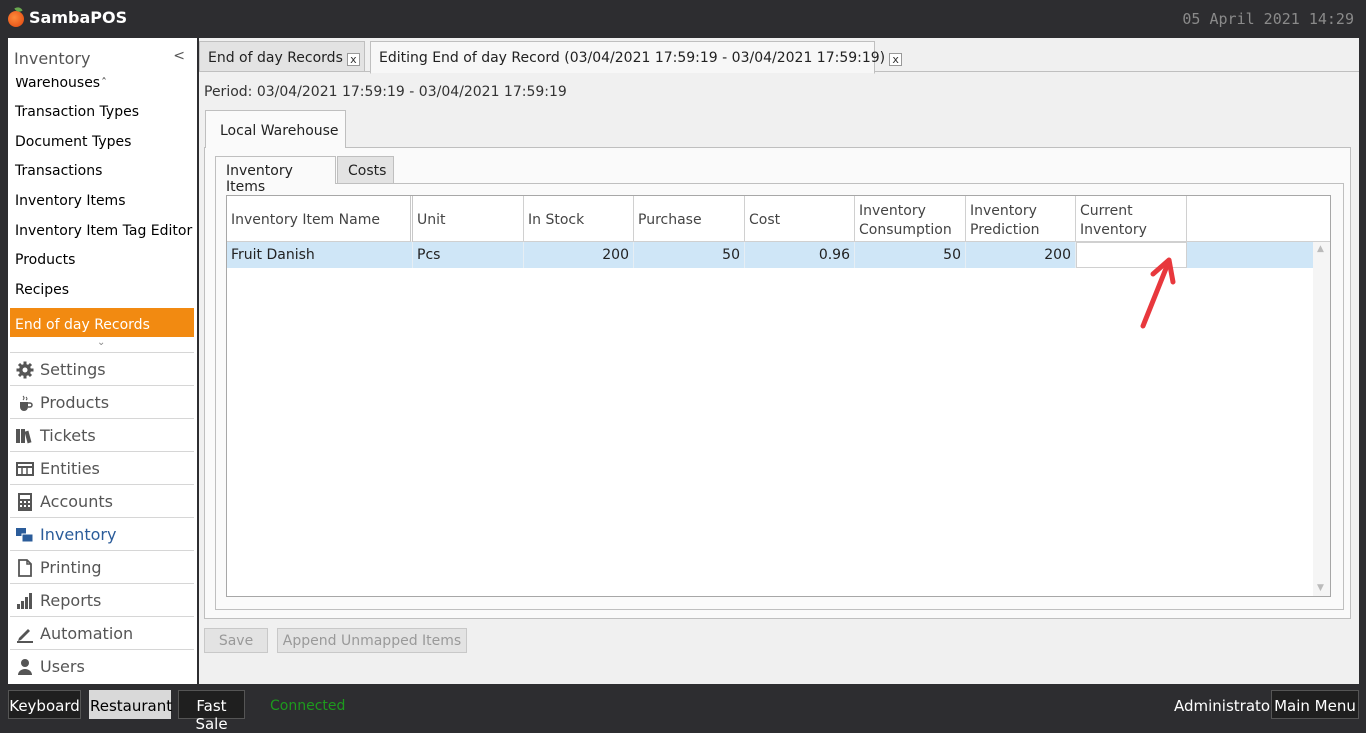 This screenshot has height=733, width=1366. Describe the element at coordinates (75, 402) in the screenshot. I see `menu-products-label: Products` at that location.